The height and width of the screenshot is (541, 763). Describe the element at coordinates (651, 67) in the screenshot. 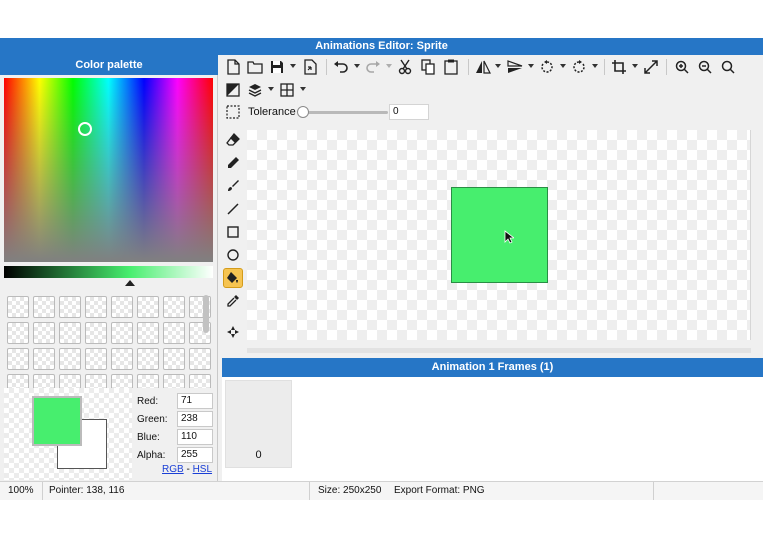

I see `resize-icon` at that location.